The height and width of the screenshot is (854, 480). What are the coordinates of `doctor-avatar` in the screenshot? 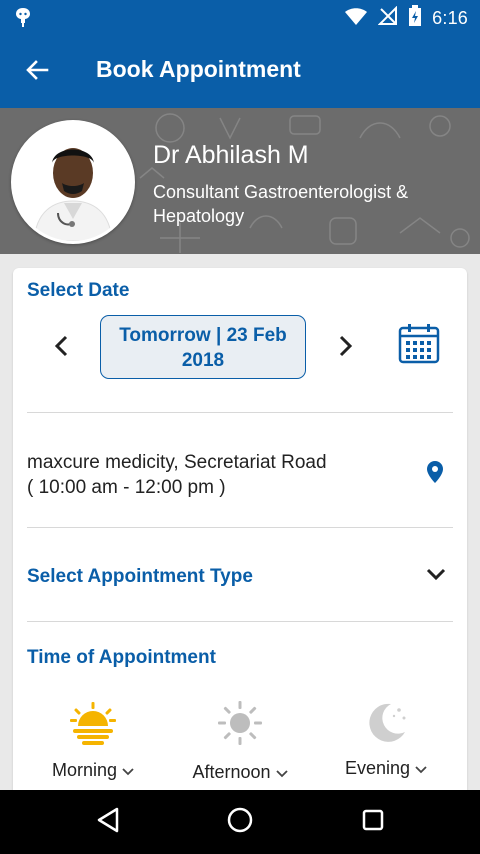 It's located at (73, 182).